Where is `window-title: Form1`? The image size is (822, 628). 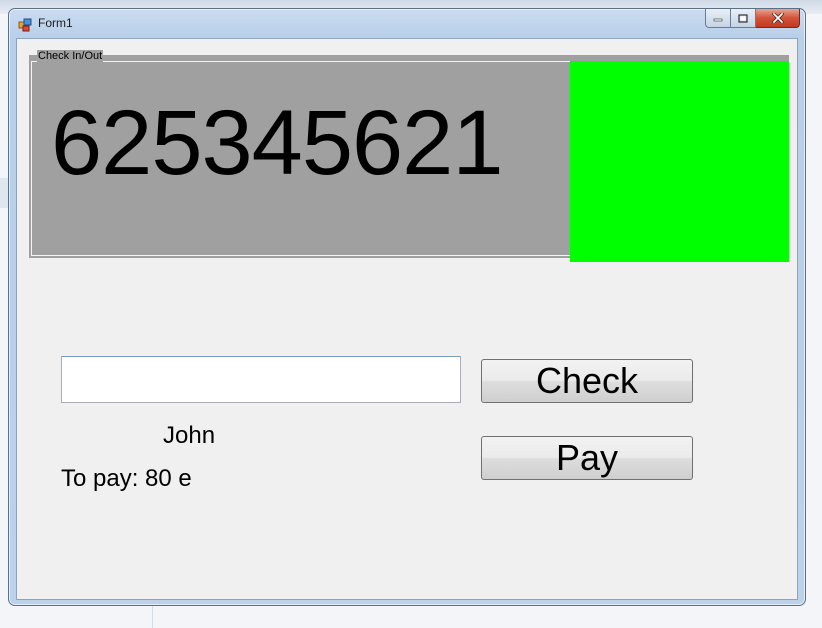
window-title: Form1 is located at coordinates (55, 23).